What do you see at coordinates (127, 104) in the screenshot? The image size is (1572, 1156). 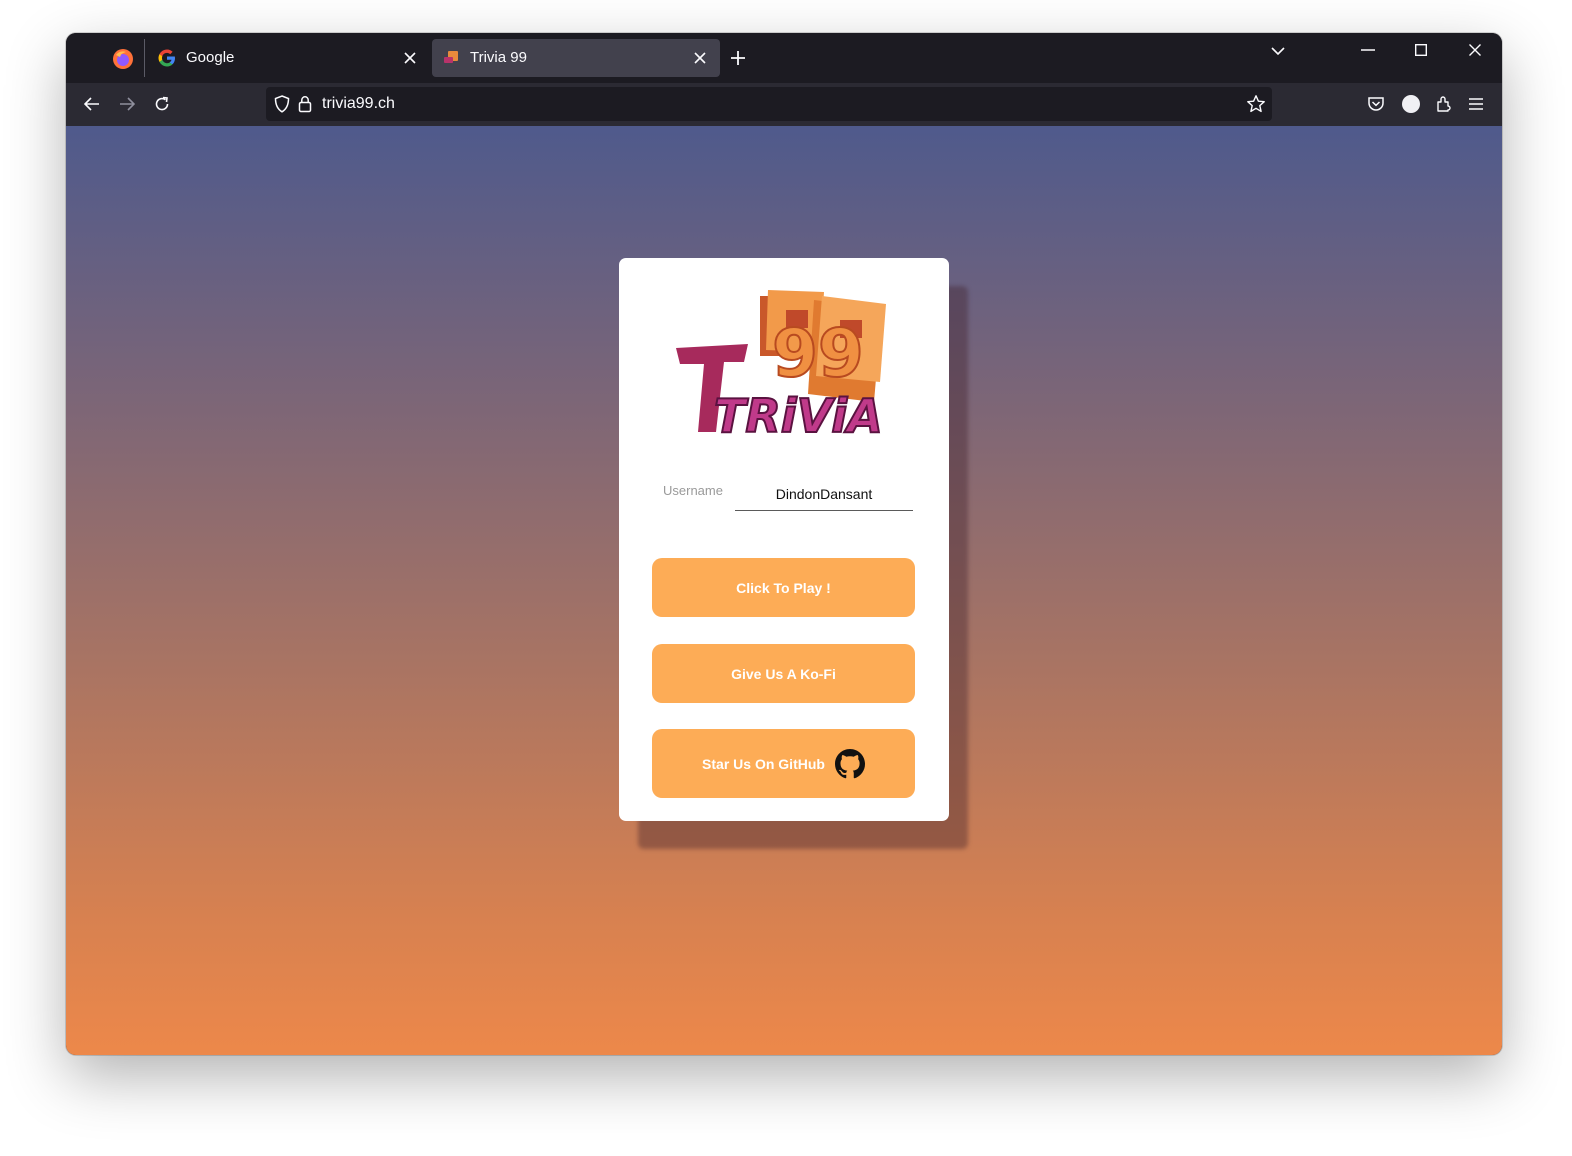 I see `forward-icon` at bounding box center [127, 104].